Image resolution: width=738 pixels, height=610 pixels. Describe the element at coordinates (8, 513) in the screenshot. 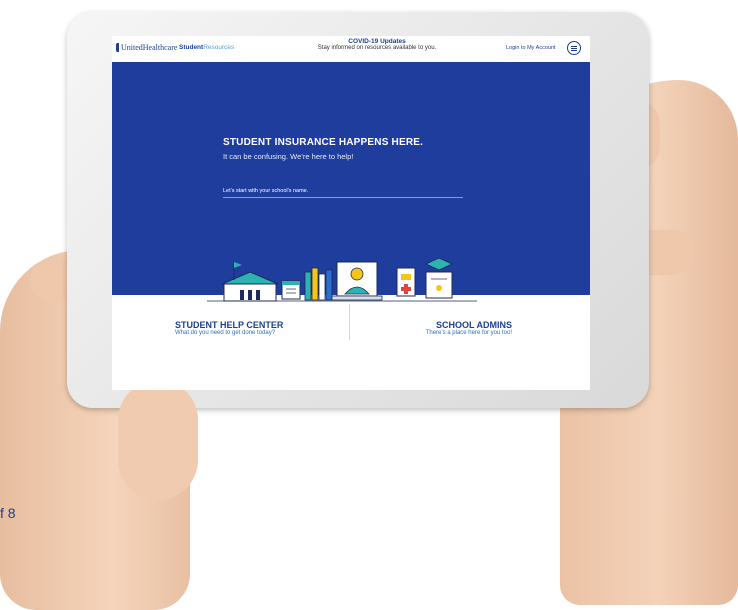

I see `page-counter: f 8` at that location.